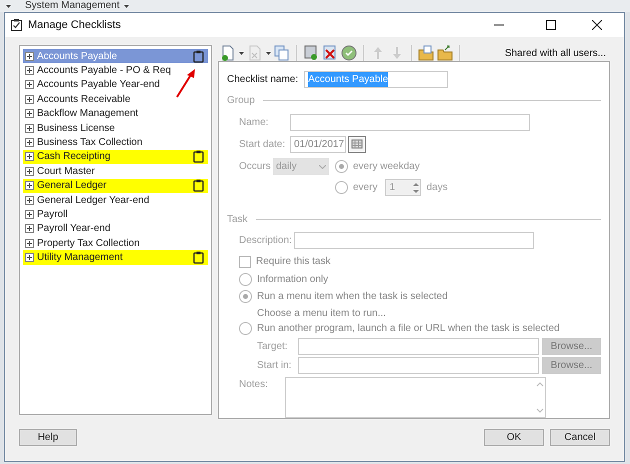  Describe the element at coordinates (115, 229) in the screenshot. I see `tree-item: Payroll Year-end` at that location.